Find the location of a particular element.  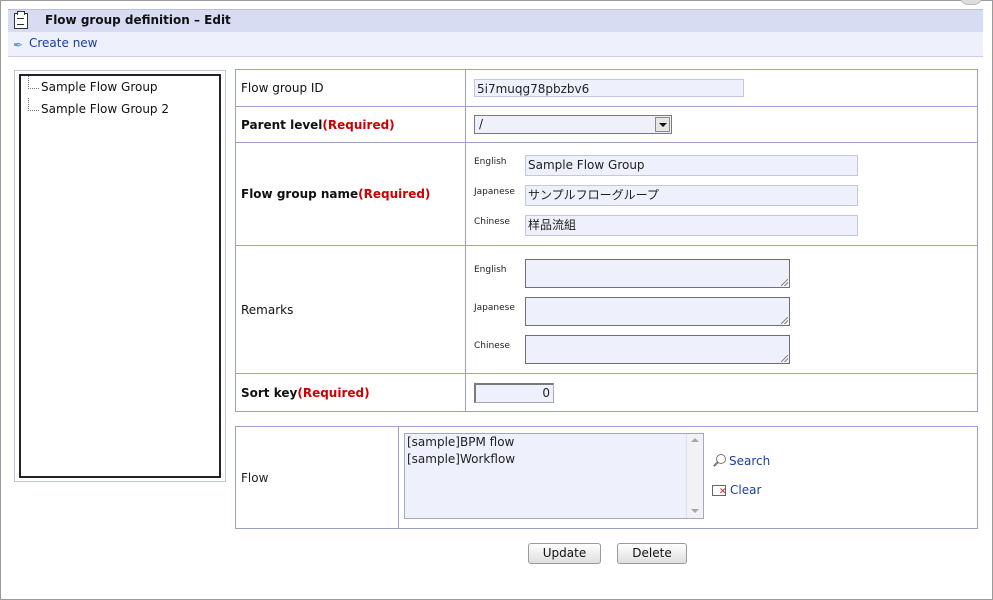

tree-item: Sample Flow Group 2 is located at coordinates (120, 109).